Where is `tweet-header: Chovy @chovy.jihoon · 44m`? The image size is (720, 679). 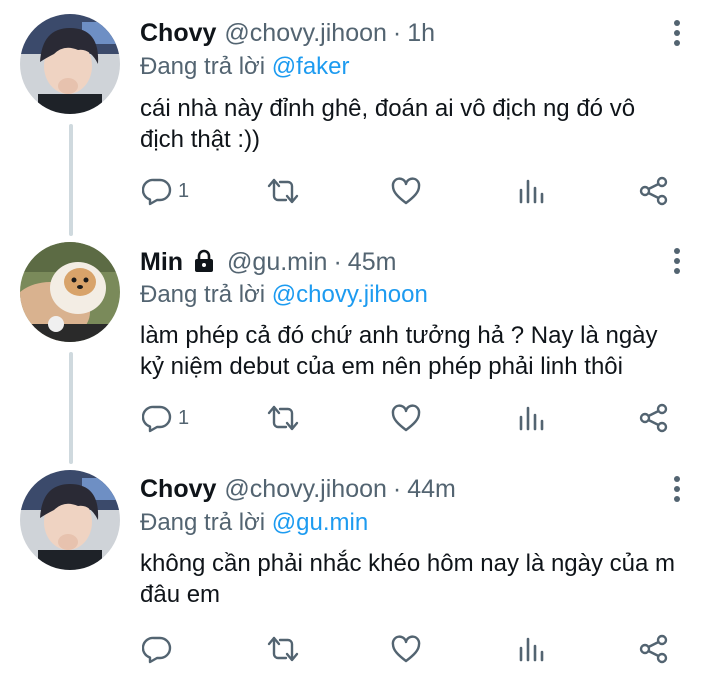 tweet-header: Chovy @chovy.jihoon · 44m is located at coordinates (298, 489).